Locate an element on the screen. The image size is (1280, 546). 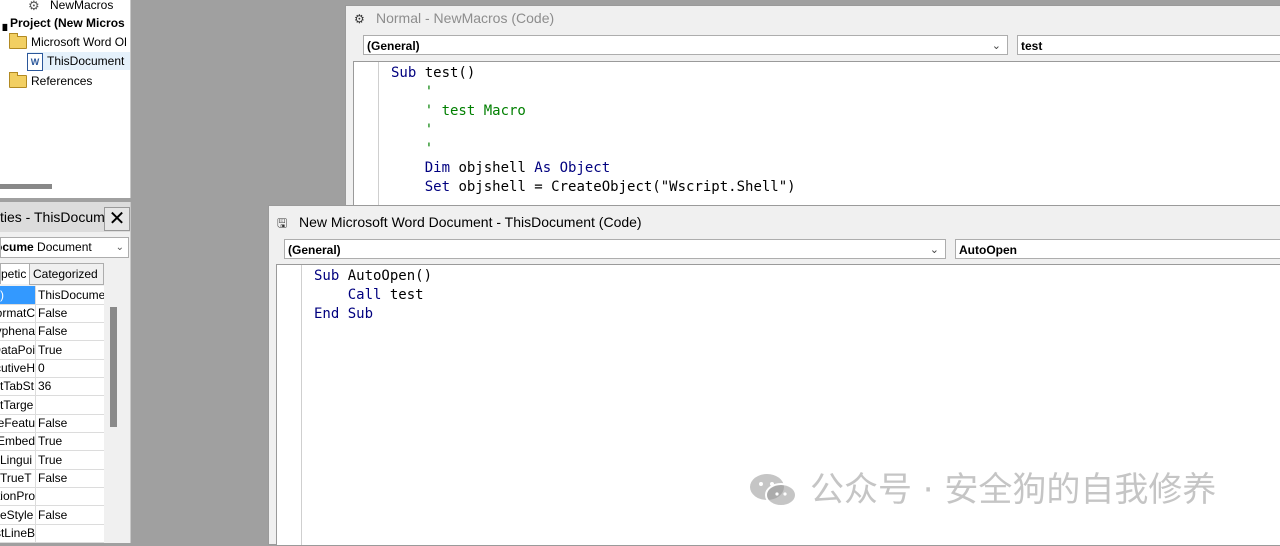
tree-item-label: ThisDocument is located at coordinates (86, 61).